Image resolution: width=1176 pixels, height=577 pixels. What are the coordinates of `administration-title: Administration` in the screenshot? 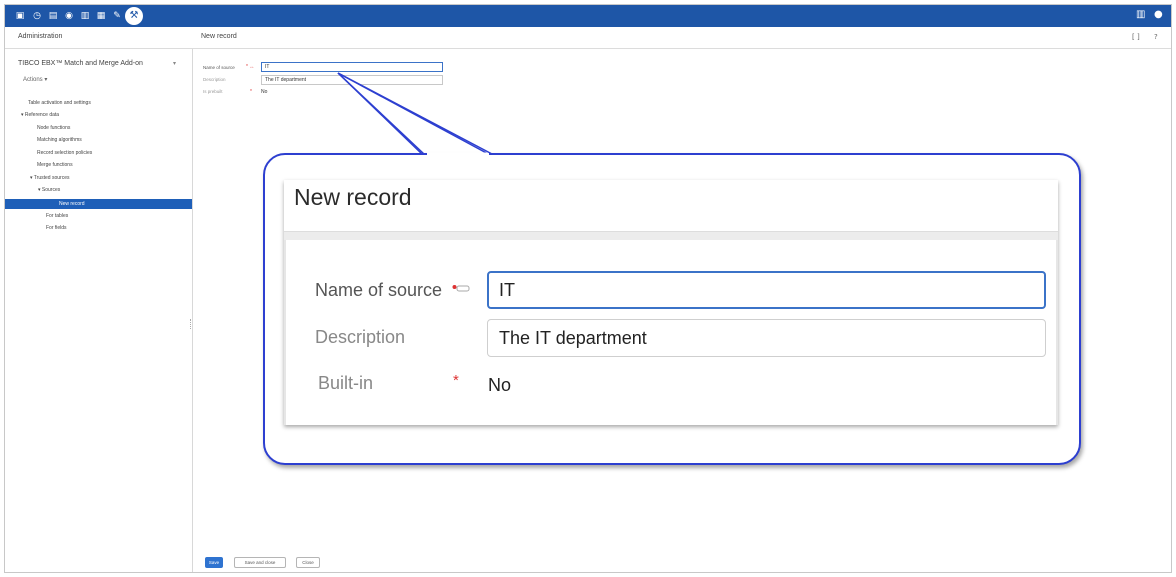 It's located at (40, 36).